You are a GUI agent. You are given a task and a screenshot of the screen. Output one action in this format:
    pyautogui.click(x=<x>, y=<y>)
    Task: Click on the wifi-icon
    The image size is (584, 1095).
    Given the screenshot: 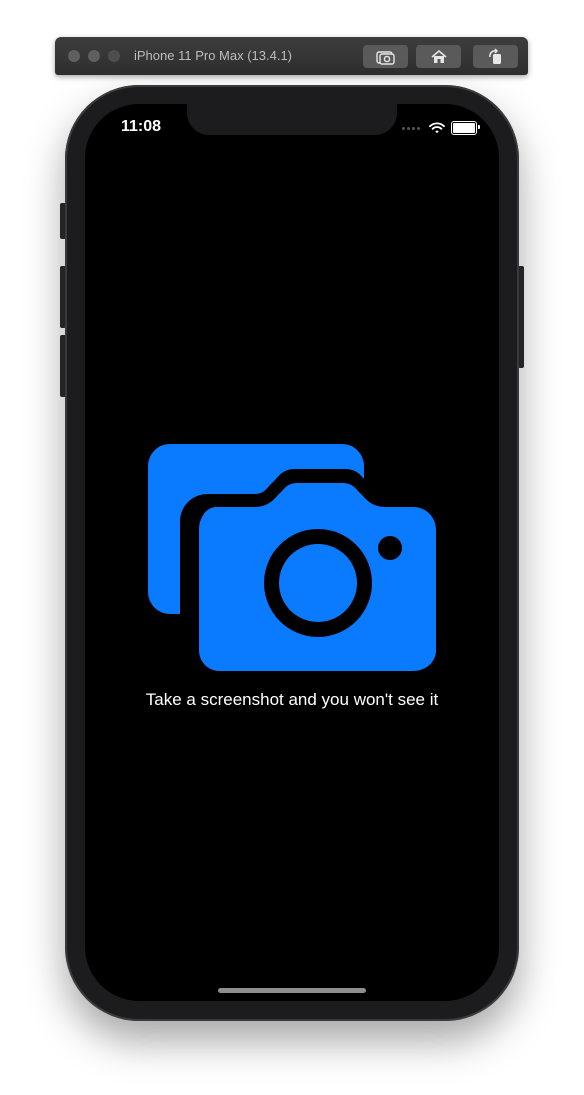 What is the action you would take?
    pyautogui.click(x=437, y=128)
    